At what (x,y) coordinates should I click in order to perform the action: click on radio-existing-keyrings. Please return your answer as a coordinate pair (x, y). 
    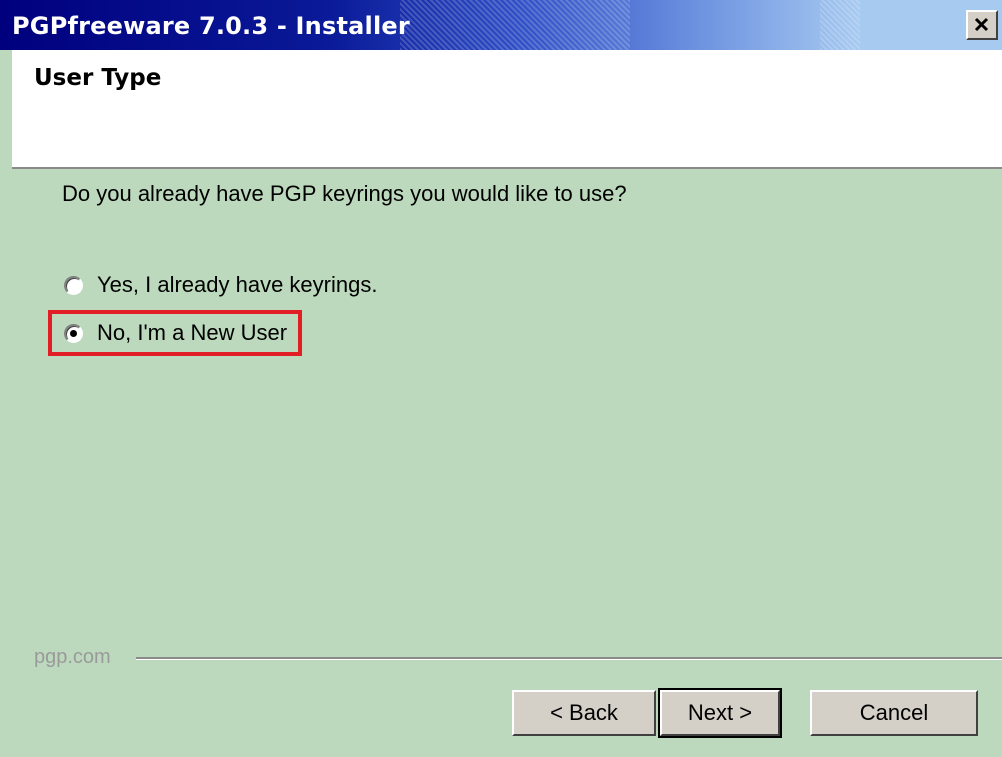
    Looking at the image, I should click on (73, 285).